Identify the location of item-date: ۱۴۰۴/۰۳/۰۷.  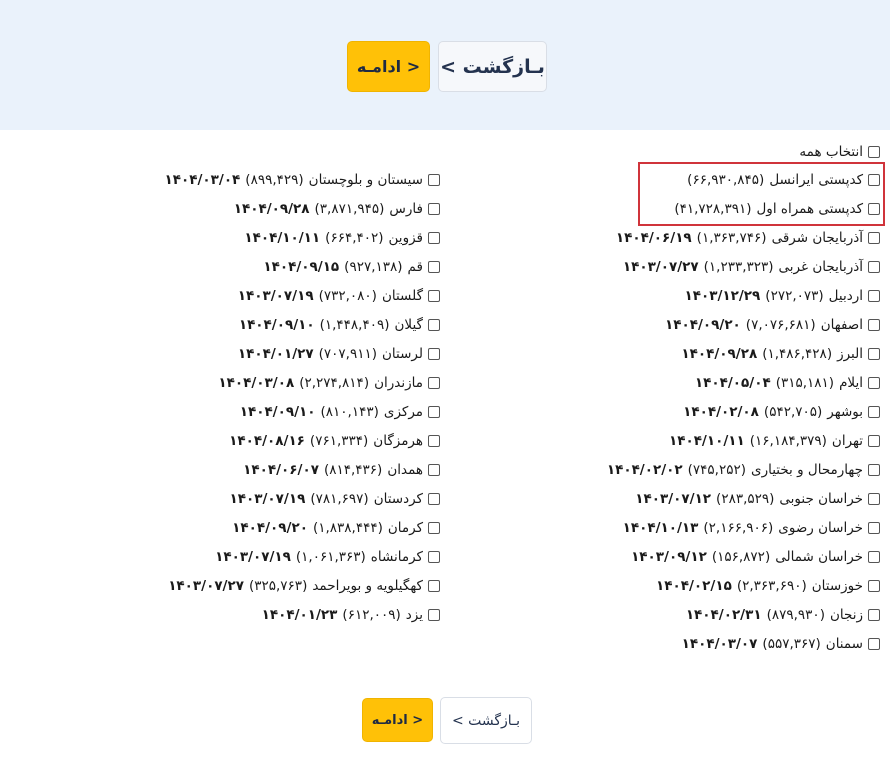
(719, 644).